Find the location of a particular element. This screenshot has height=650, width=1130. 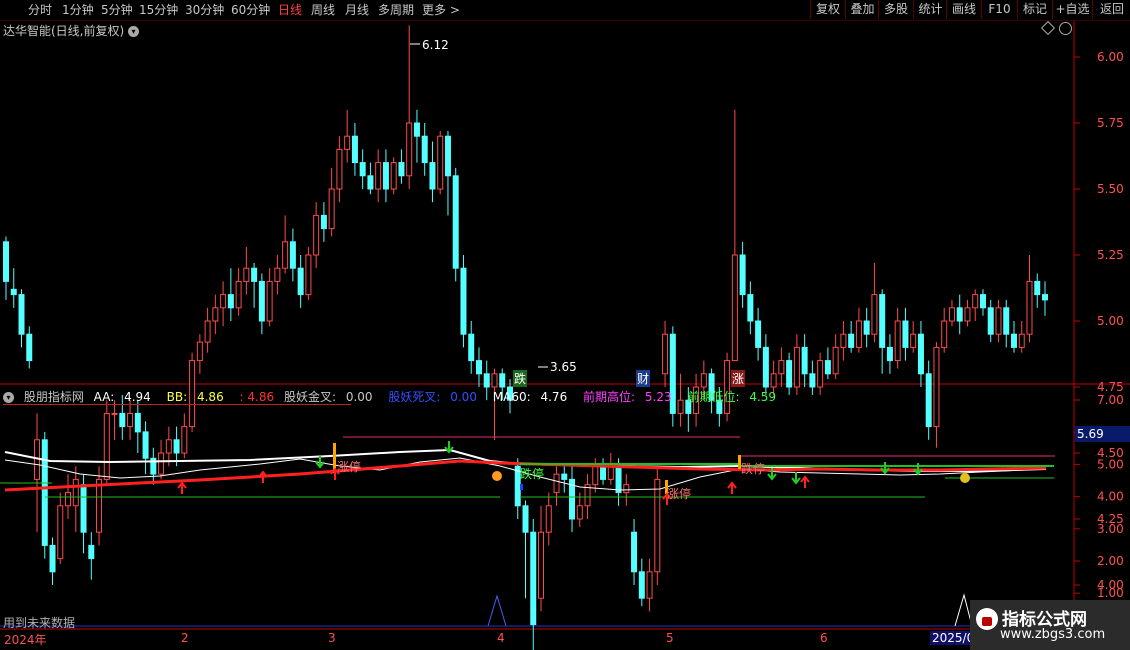

zhang-marker: 涨 is located at coordinates (738, 378).